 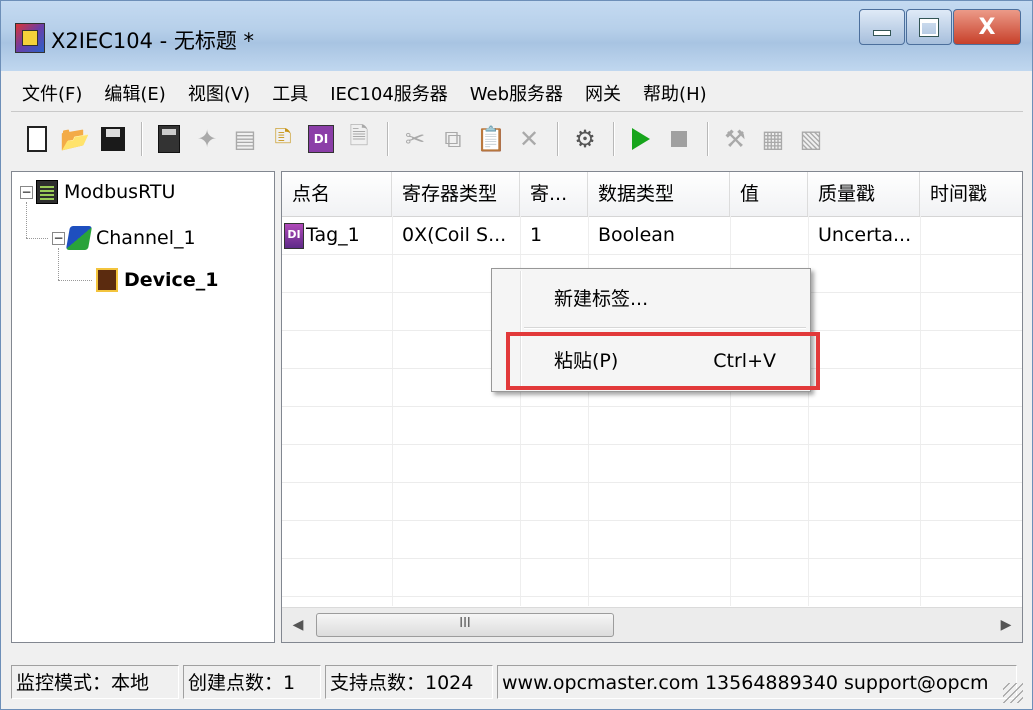 I want to click on new-db-tag-icon: DI, so click(x=321, y=139).